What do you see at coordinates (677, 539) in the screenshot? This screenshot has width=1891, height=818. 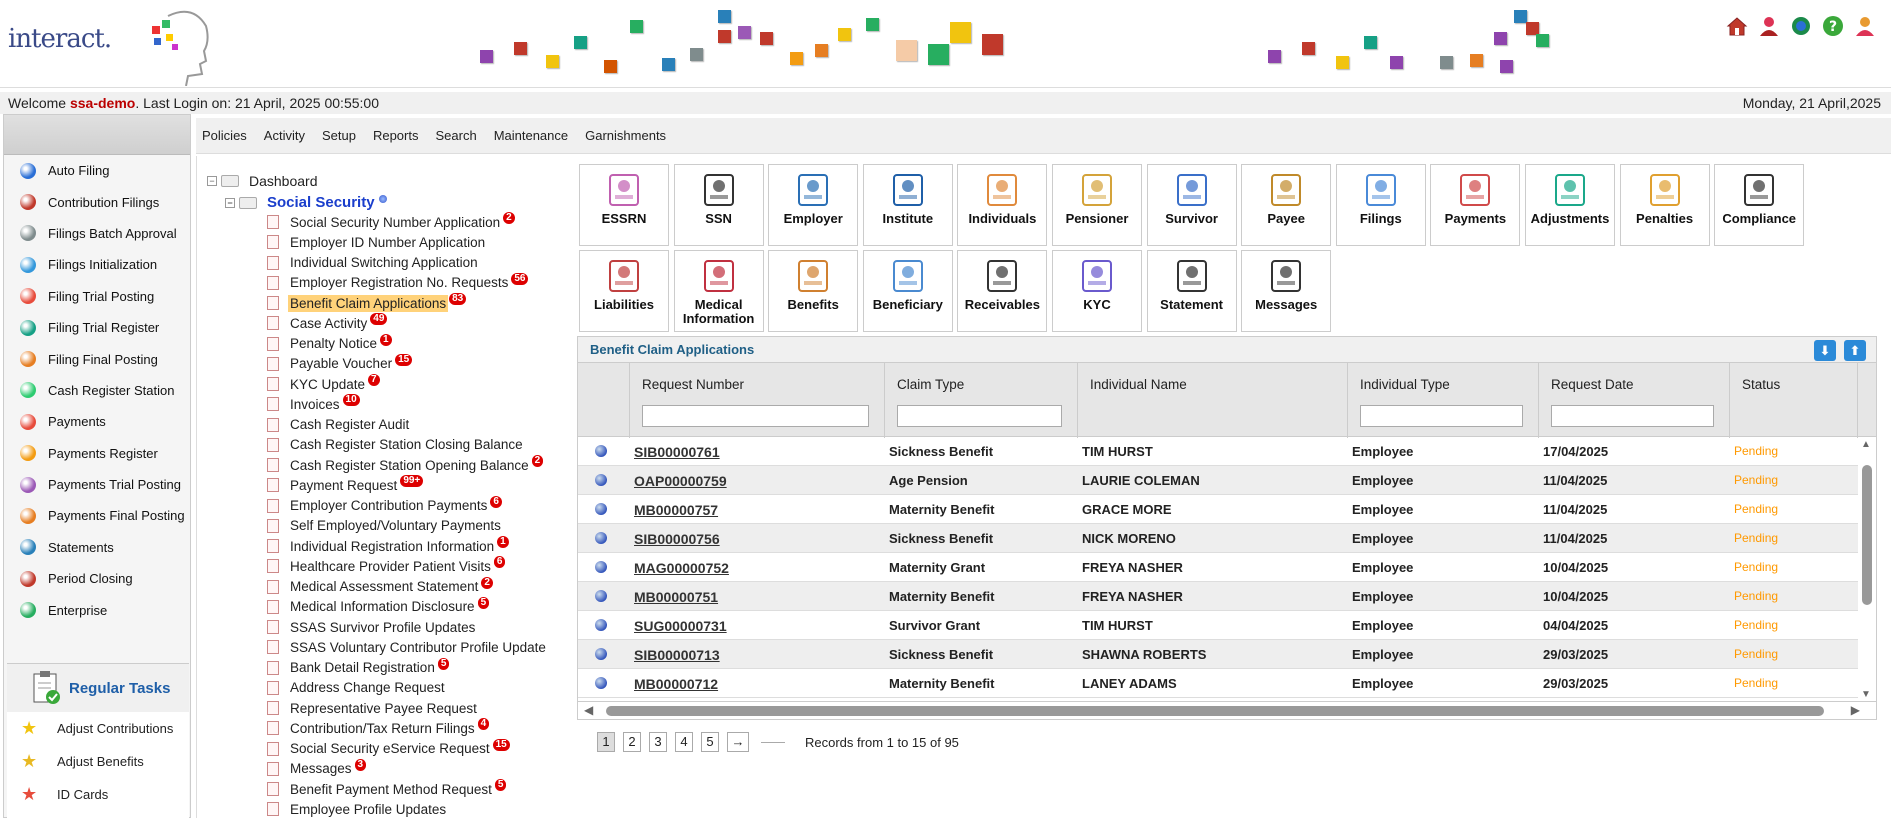 I see `request-number-link: SIB00000756` at bounding box center [677, 539].